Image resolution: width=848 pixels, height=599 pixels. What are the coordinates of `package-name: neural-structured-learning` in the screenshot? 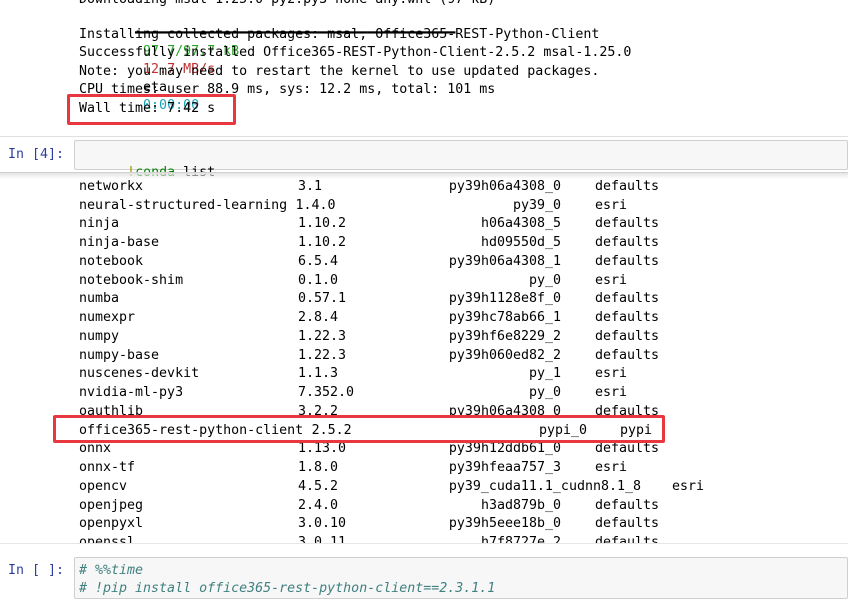 It's located at (183, 205).